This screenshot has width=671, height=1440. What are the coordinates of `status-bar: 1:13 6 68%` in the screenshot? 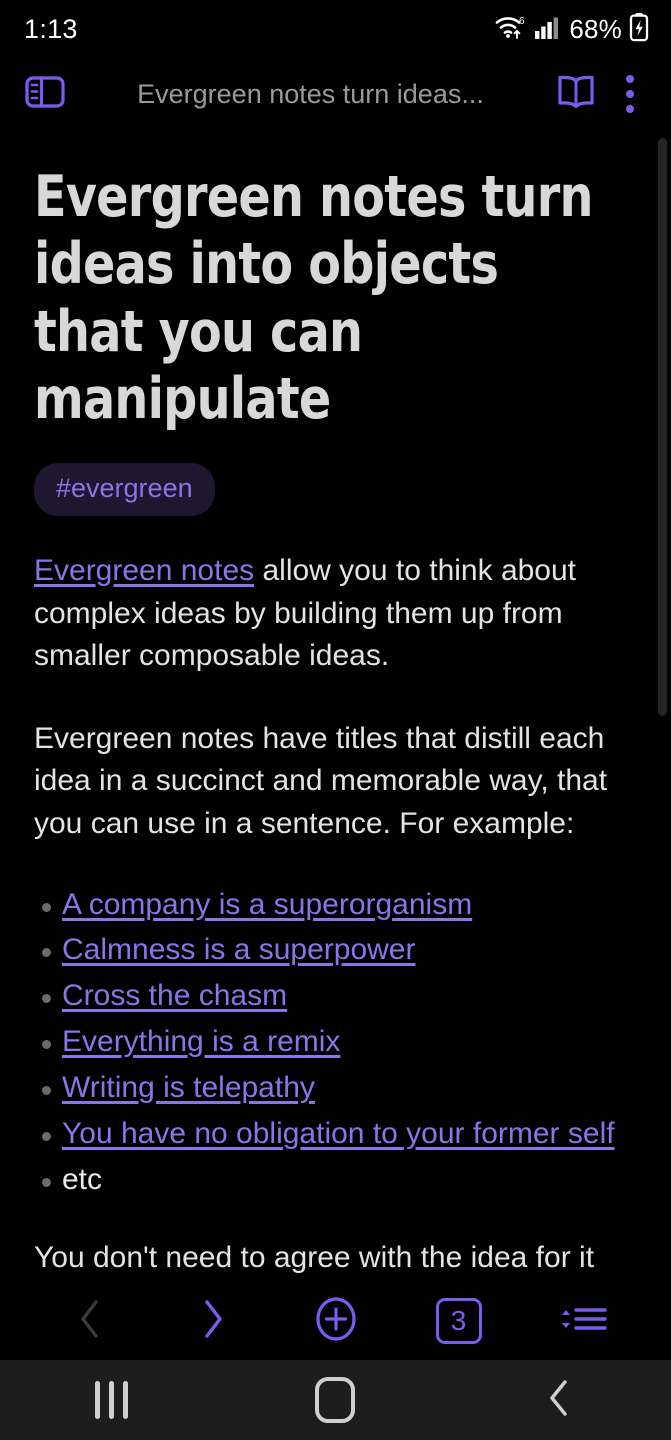 It's located at (335, 29).